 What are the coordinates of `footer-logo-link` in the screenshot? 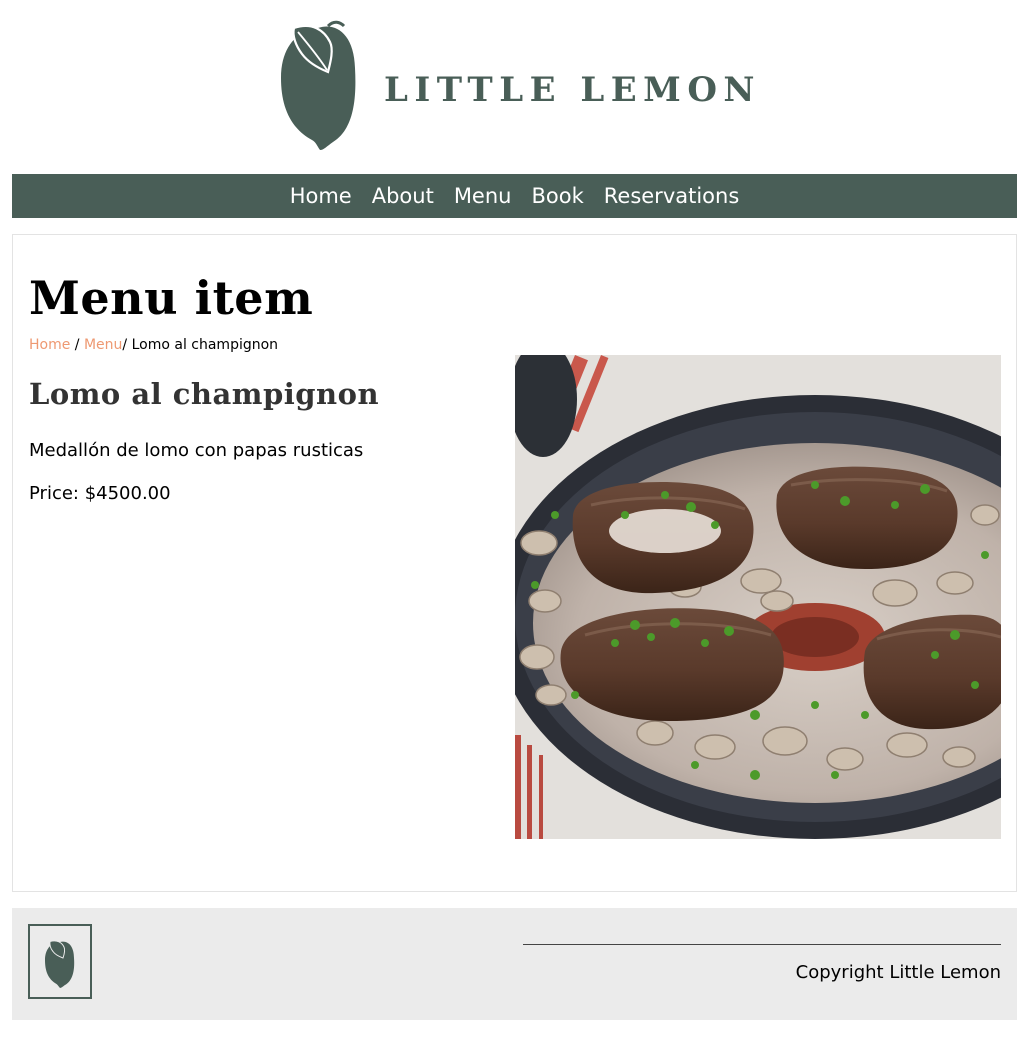 It's located at (60, 961).